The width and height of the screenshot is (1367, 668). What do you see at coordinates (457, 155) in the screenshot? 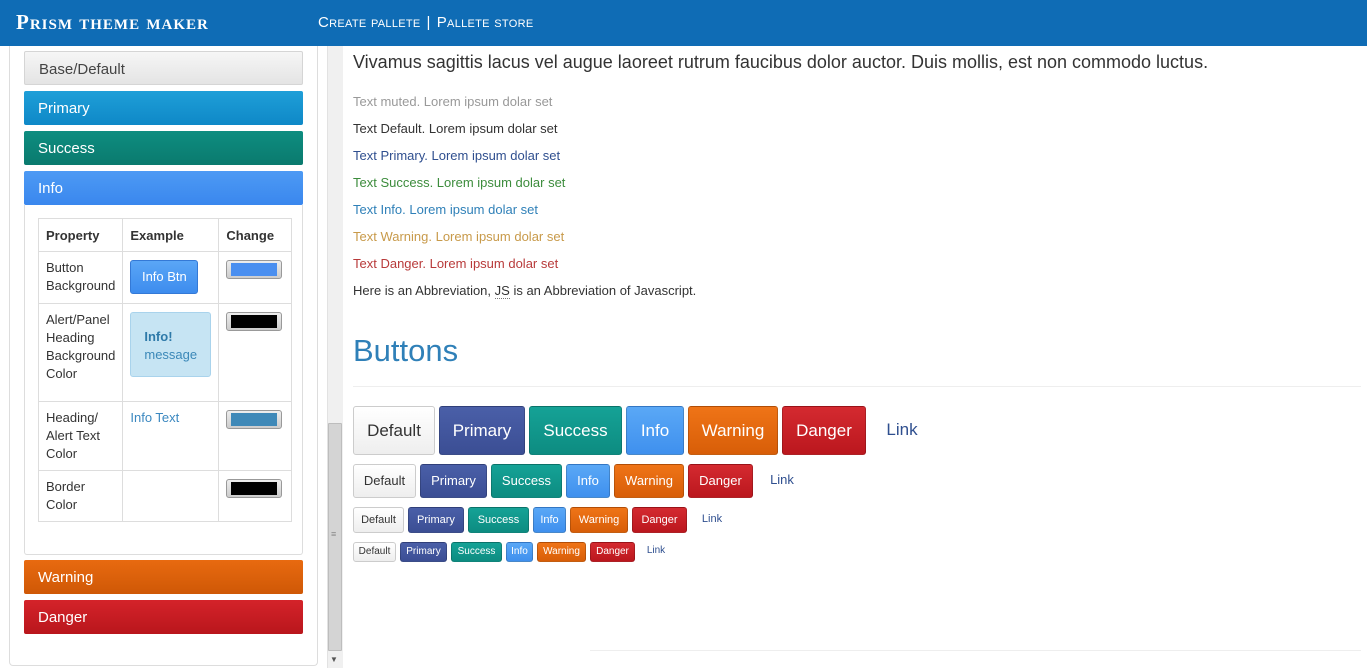
I see `text-primary: Text Primary. Lorem ipsum dolar set` at bounding box center [457, 155].